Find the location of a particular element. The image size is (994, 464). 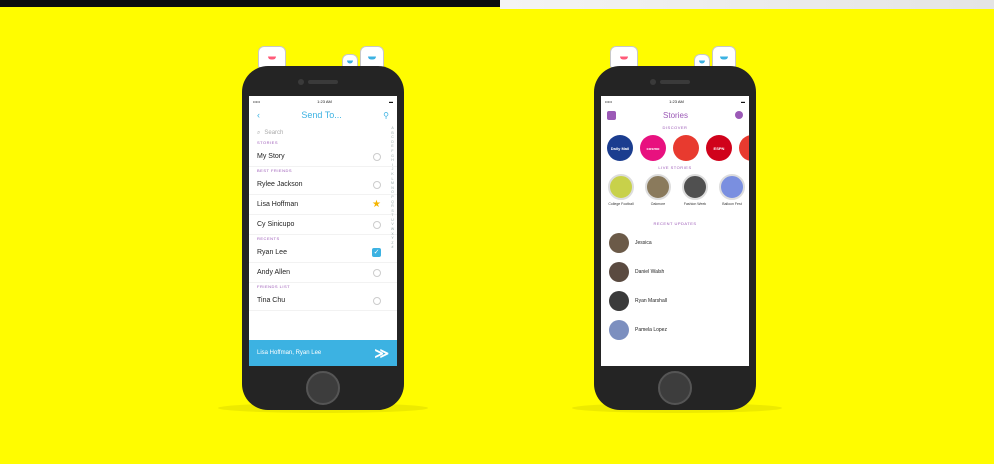

send-bar: Lisa Hoffman, Ryan Lee ≫ is located at coordinates (323, 353).